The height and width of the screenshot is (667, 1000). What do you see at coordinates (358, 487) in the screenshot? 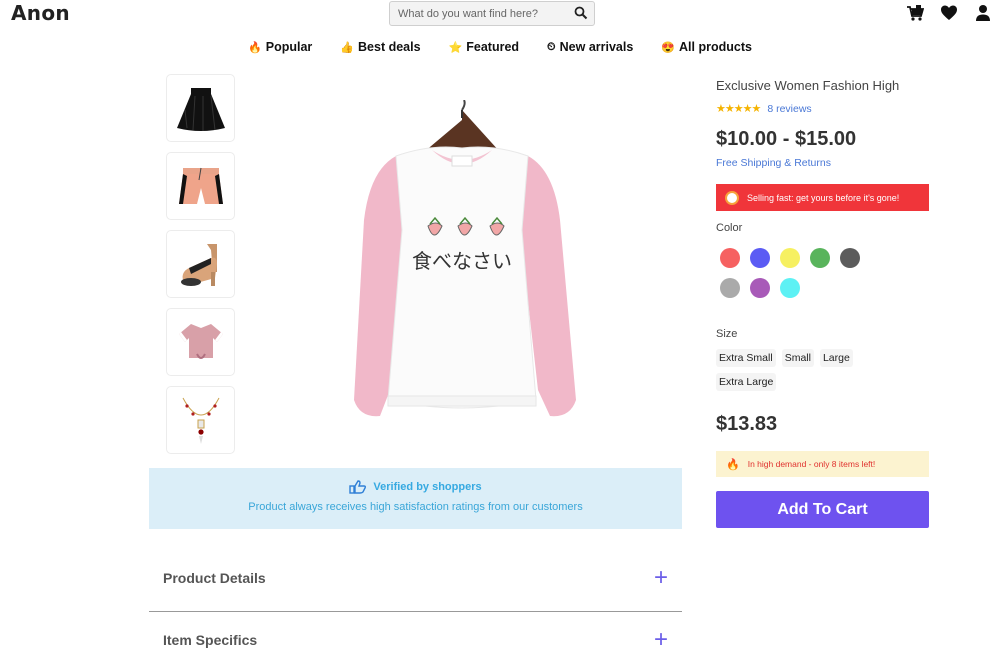
I see `thumbs-up-icon` at bounding box center [358, 487].